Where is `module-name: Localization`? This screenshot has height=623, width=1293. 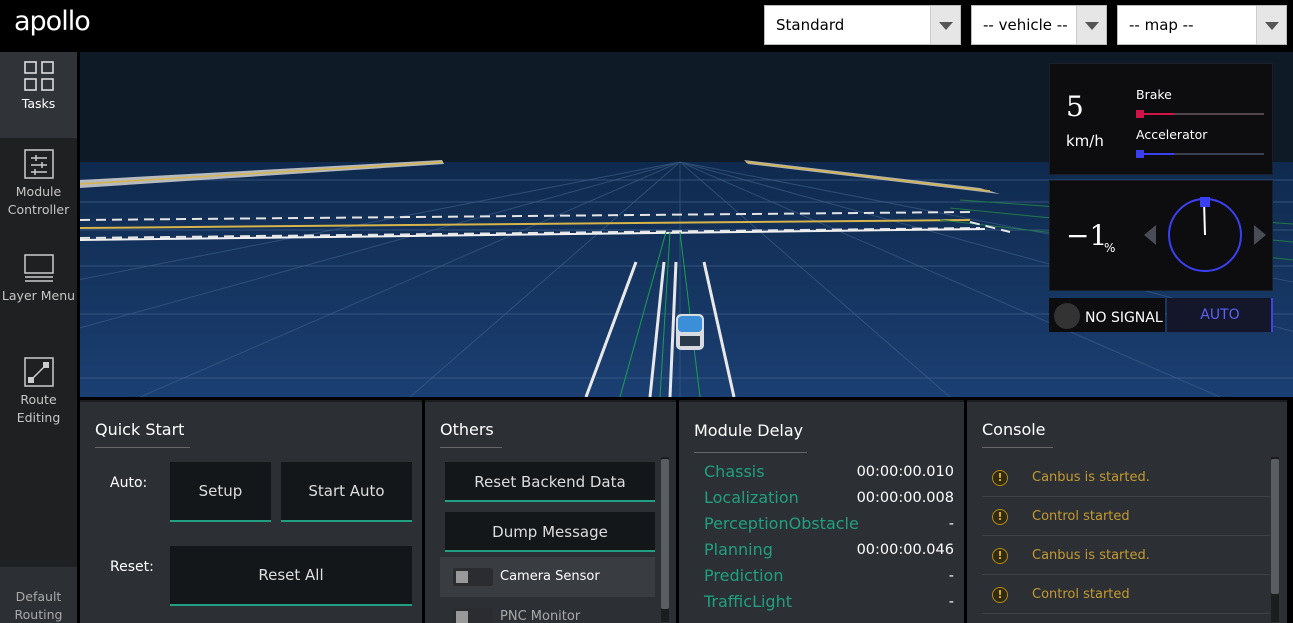
module-name: Localization is located at coordinates (751, 497).